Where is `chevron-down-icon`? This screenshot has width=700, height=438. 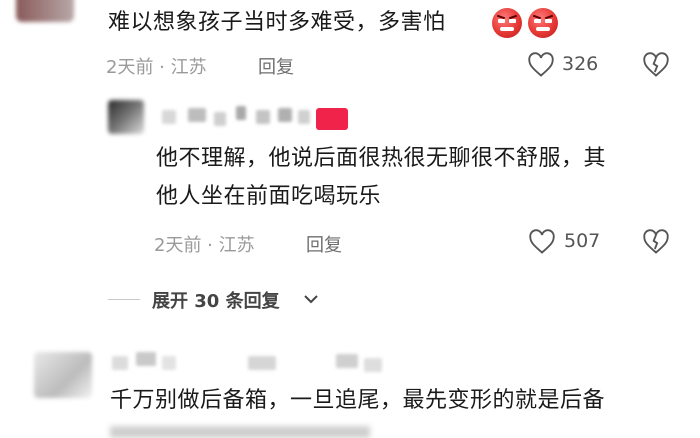 chevron-down-icon is located at coordinates (311, 299).